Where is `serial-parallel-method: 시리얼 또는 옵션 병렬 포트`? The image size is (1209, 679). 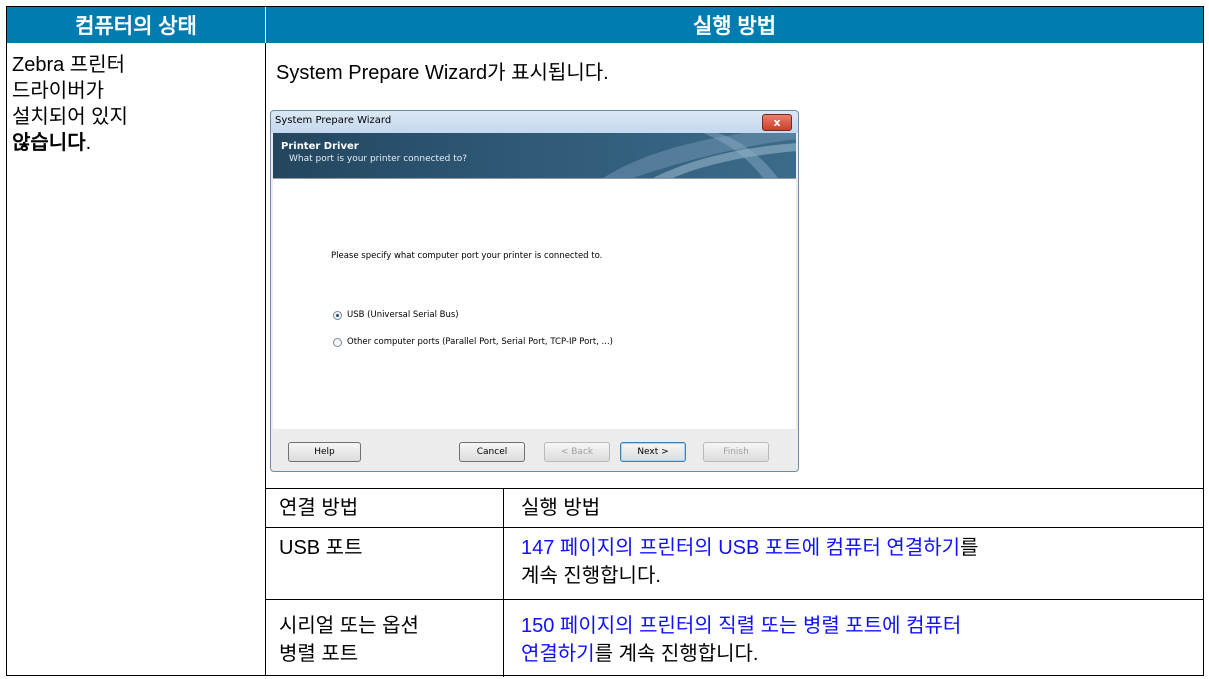
serial-parallel-method: 시리얼 또는 옵션 병렬 포트 is located at coordinates (349, 640).